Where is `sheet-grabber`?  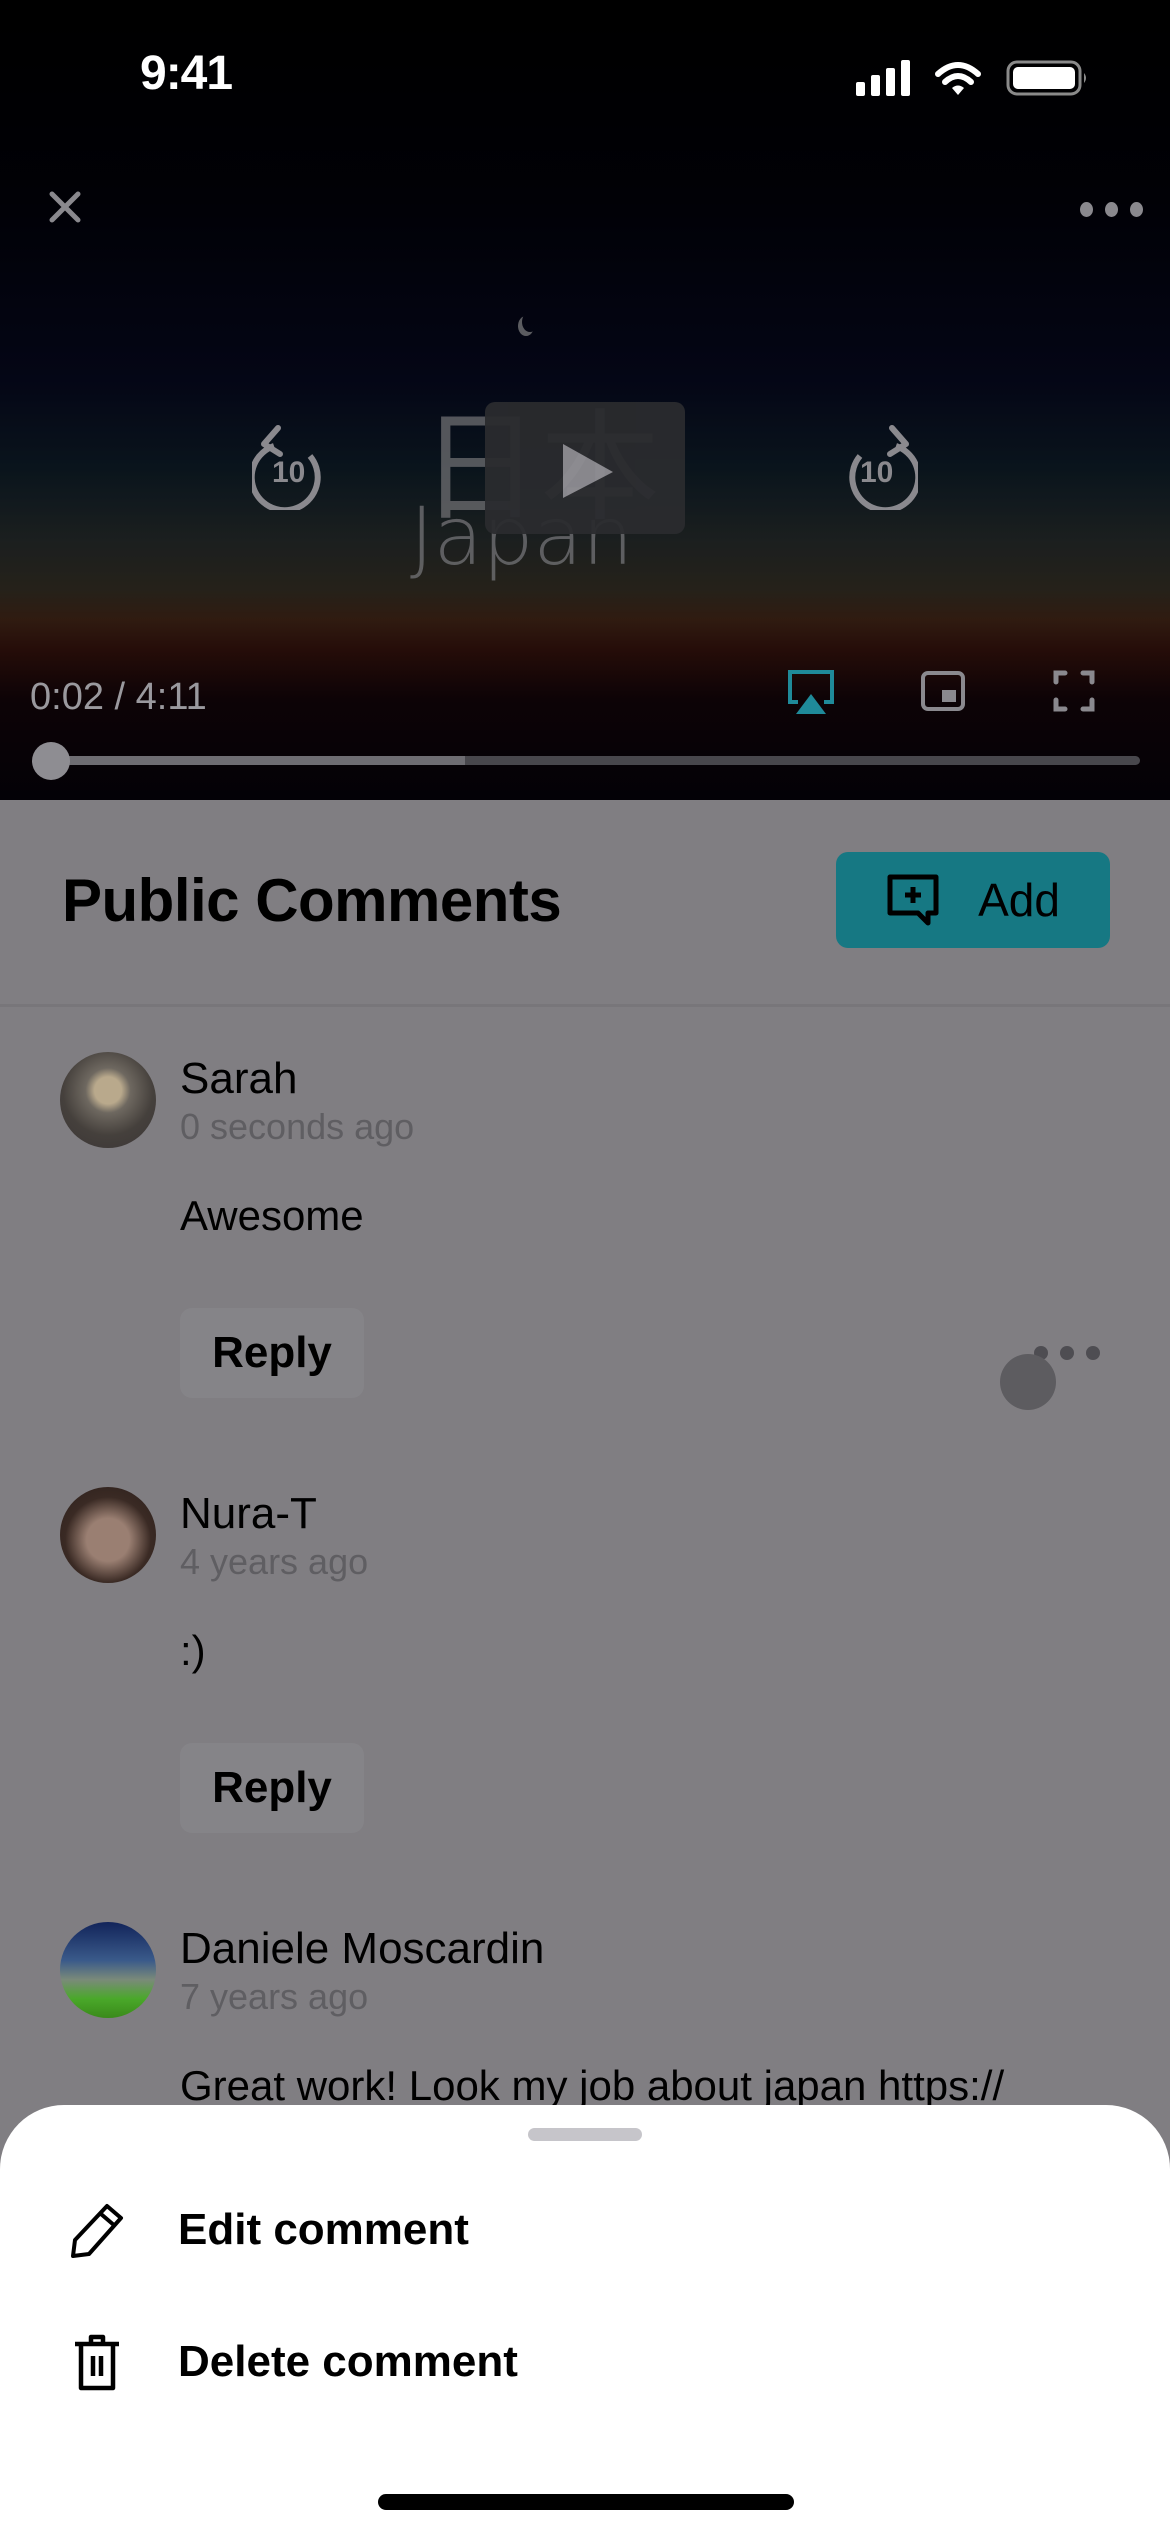 sheet-grabber is located at coordinates (585, 2134).